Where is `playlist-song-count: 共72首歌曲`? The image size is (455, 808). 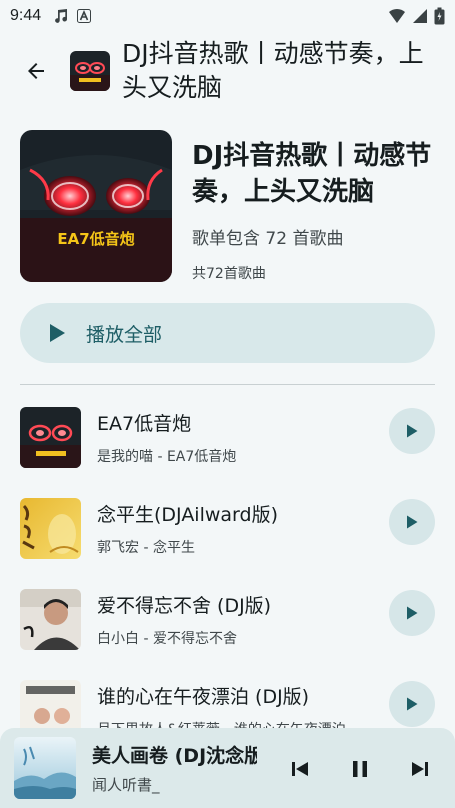 playlist-song-count: 共72首歌曲 is located at coordinates (229, 274).